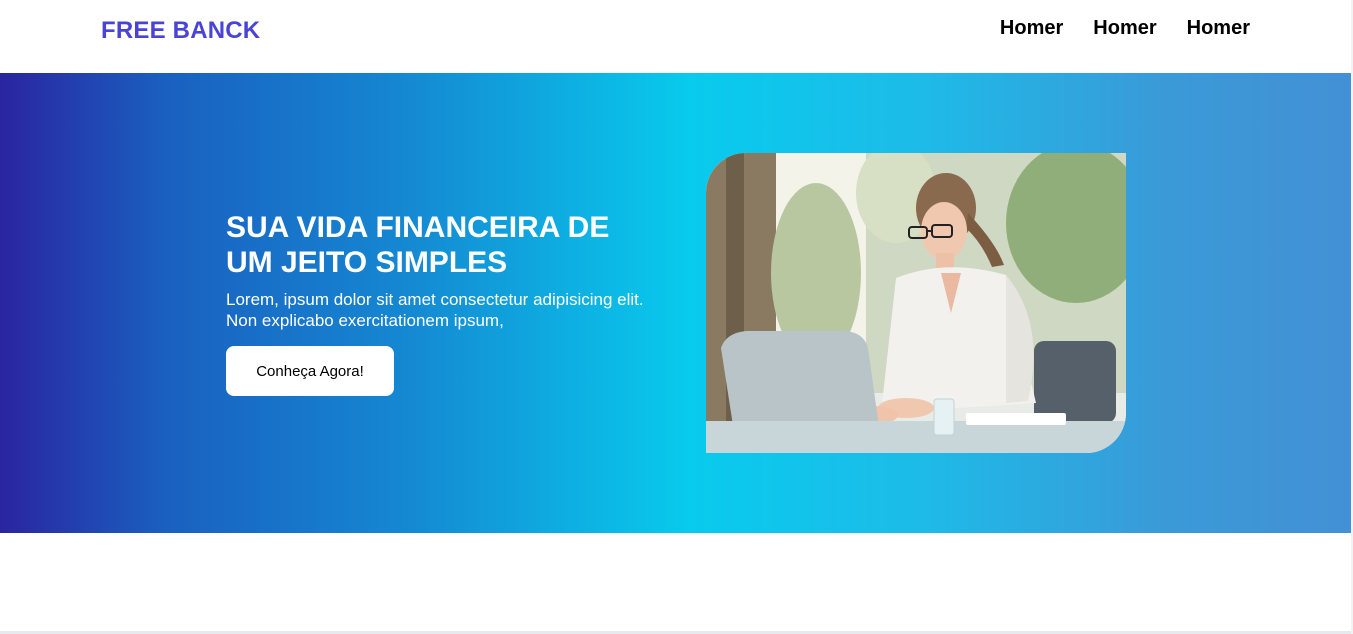 The height and width of the screenshot is (634, 1353). Describe the element at coordinates (676, 36) in the screenshot. I see `site-header: FREE BANCK Homer Homer Homer` at that location.